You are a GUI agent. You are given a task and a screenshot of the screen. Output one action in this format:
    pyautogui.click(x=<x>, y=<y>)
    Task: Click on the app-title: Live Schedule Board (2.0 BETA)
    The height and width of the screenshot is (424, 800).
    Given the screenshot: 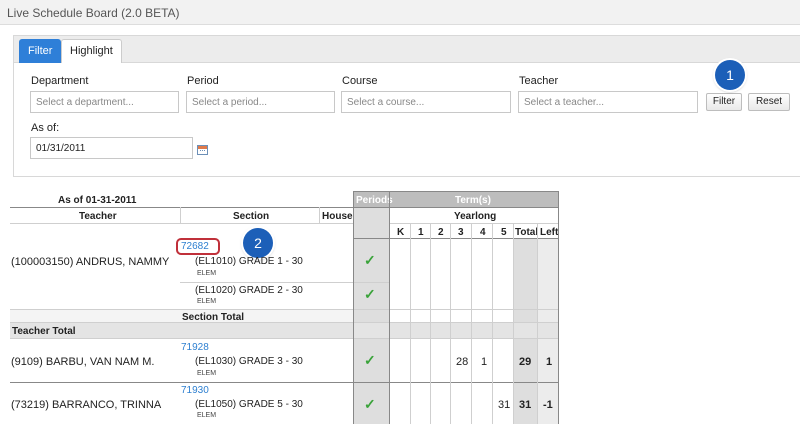 What is the action you would take?
    pyautogui.click(x=93, y=13)
    